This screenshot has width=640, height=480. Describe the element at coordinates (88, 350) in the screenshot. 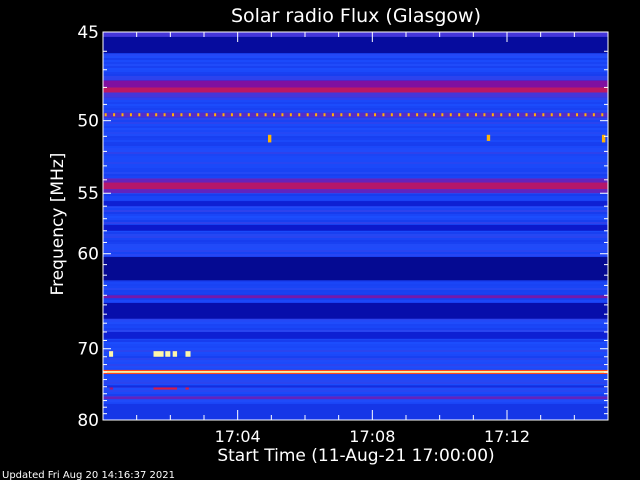

I see `y-tick-label: 70` at that location.